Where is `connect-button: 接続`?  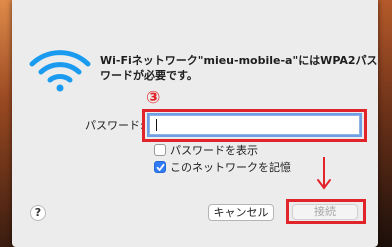
connect-button: 接続 is located at coordinates (325, 212).